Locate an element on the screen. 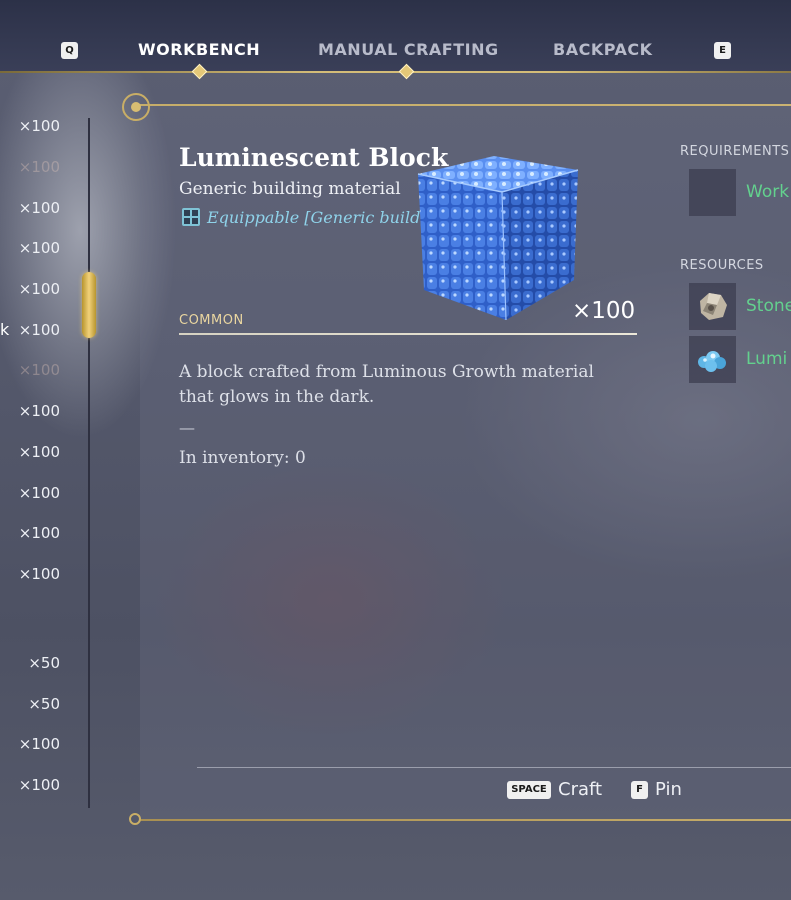  next-tab-key: E is located at coordinates (722, 50).